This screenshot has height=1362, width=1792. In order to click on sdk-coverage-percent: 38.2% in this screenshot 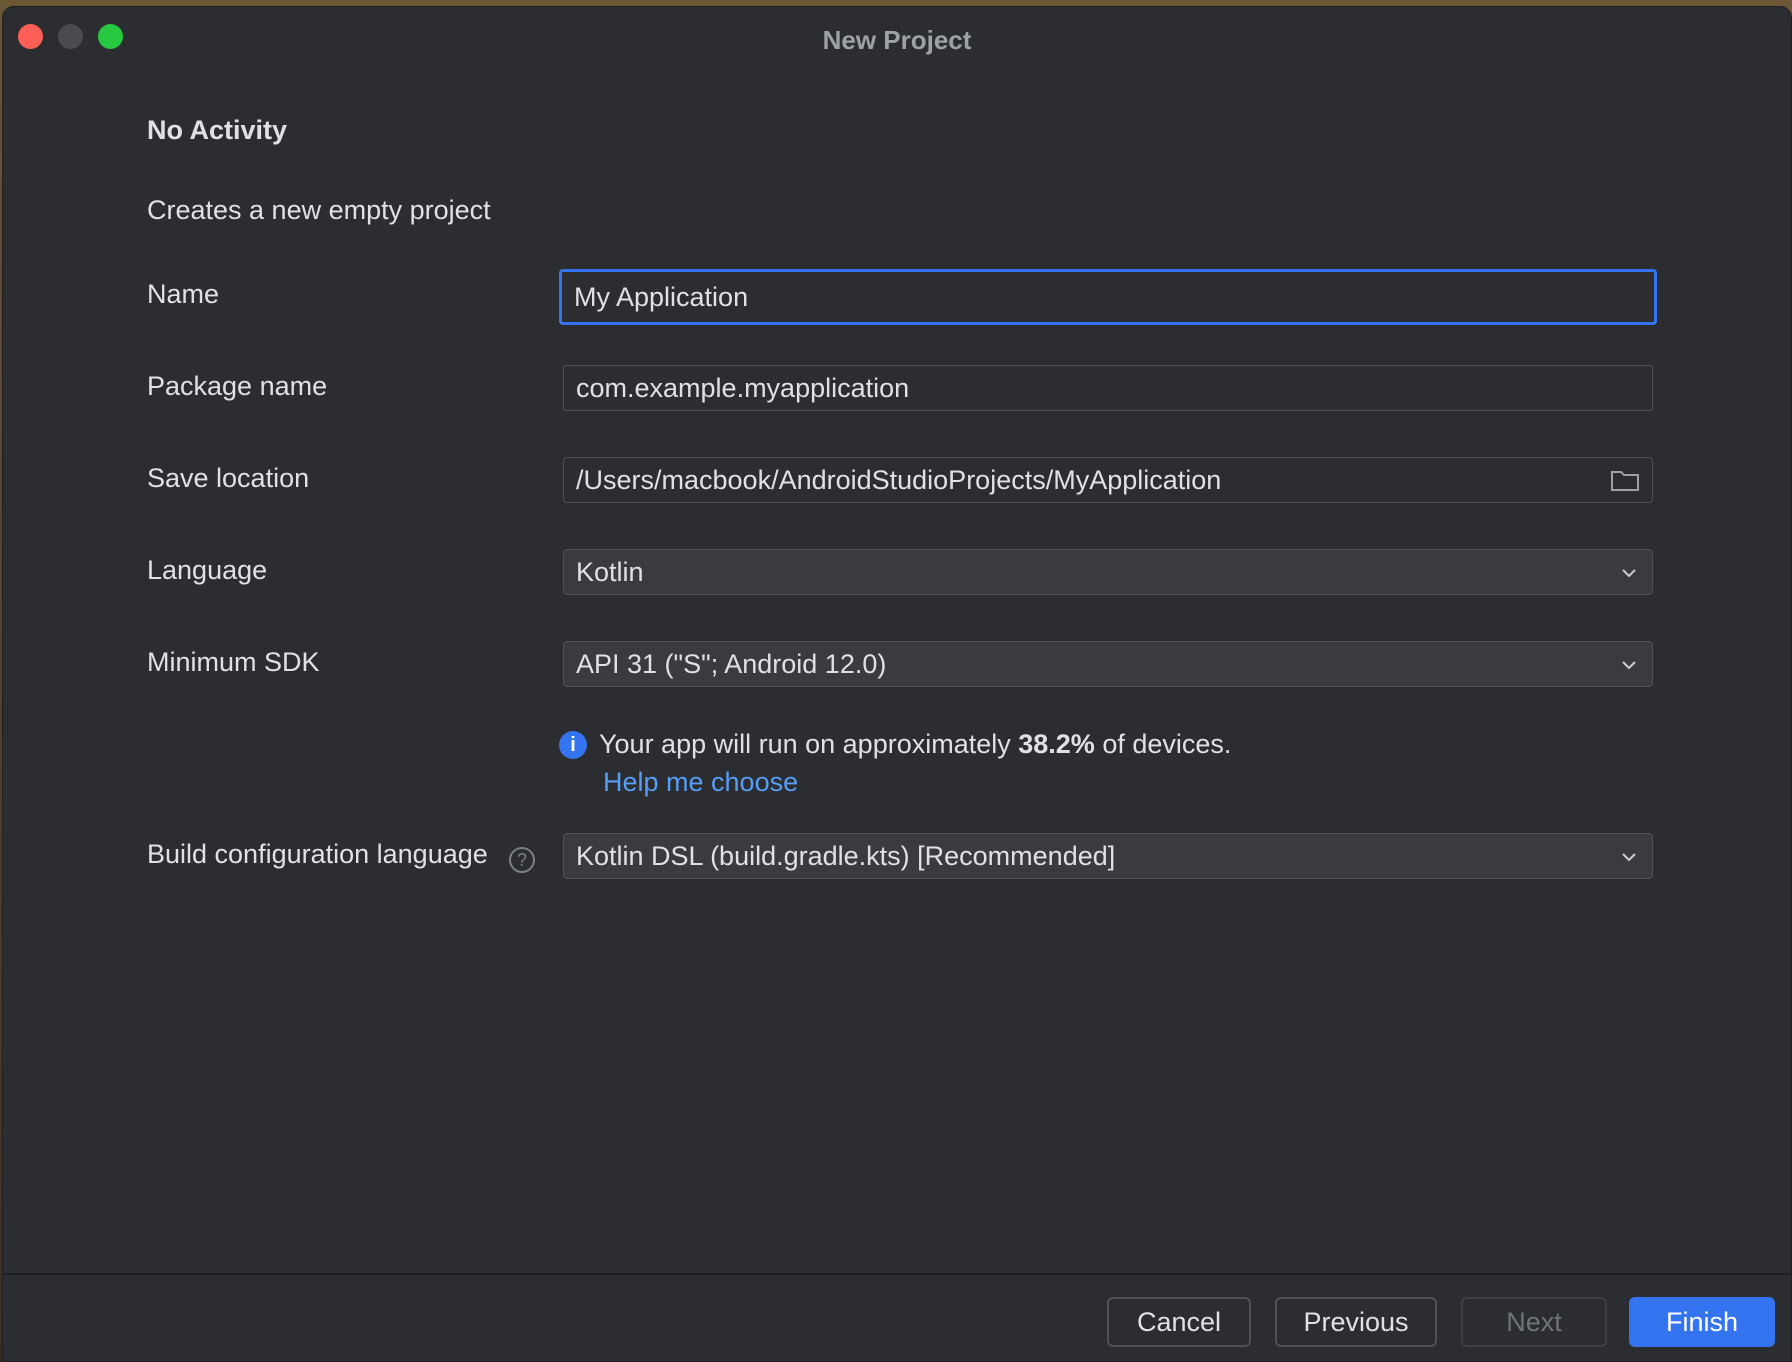, I will do `click(1056, 744)`.